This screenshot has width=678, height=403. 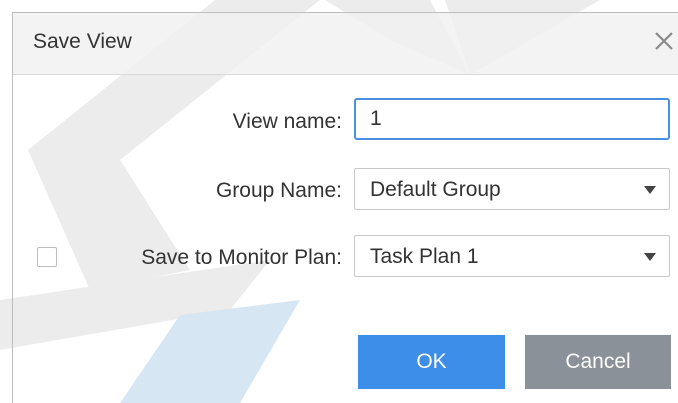 What do you see at coordinates (241, 257) in the screenshot?
I see `save-to-monitor-plan-label: Save to Monitor Plan:` at bounding box center [241, 257].